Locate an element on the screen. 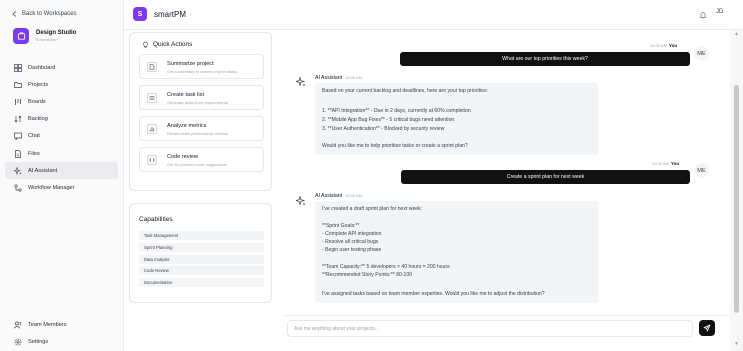 The width and height of the screenshot is (743, 351). capability-item: Task Management is located at coordinates (201, 235).